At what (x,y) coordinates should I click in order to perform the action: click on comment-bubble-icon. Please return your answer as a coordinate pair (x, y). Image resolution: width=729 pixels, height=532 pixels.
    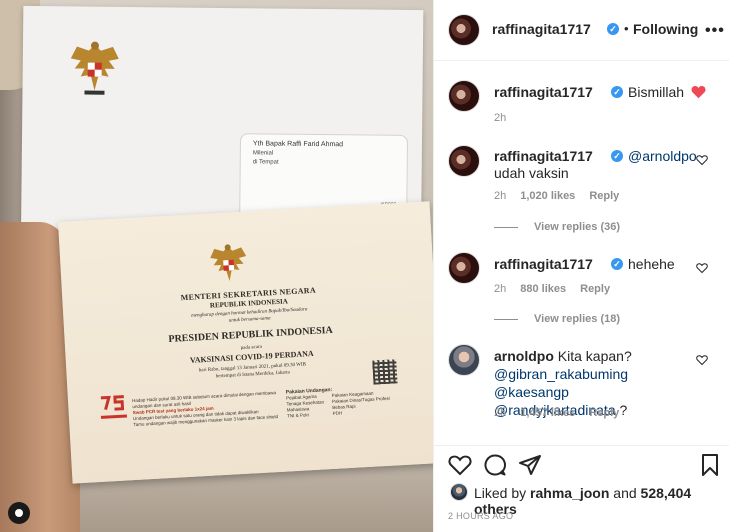
    Looking at the image, I should click on (495, 465).